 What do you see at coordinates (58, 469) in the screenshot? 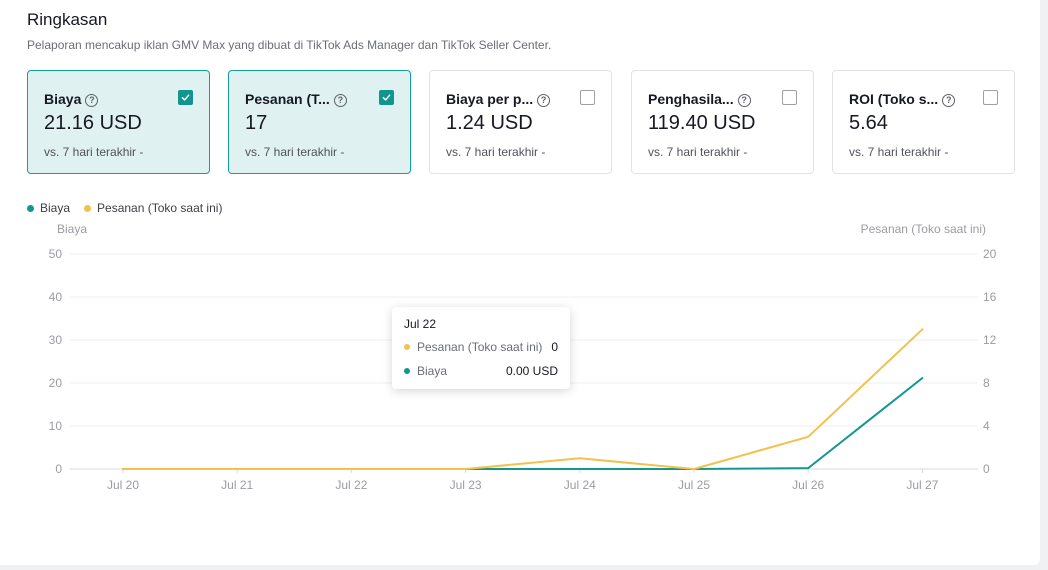
I see `y-left-tick-label: 0` at bounding box center [58, 469].